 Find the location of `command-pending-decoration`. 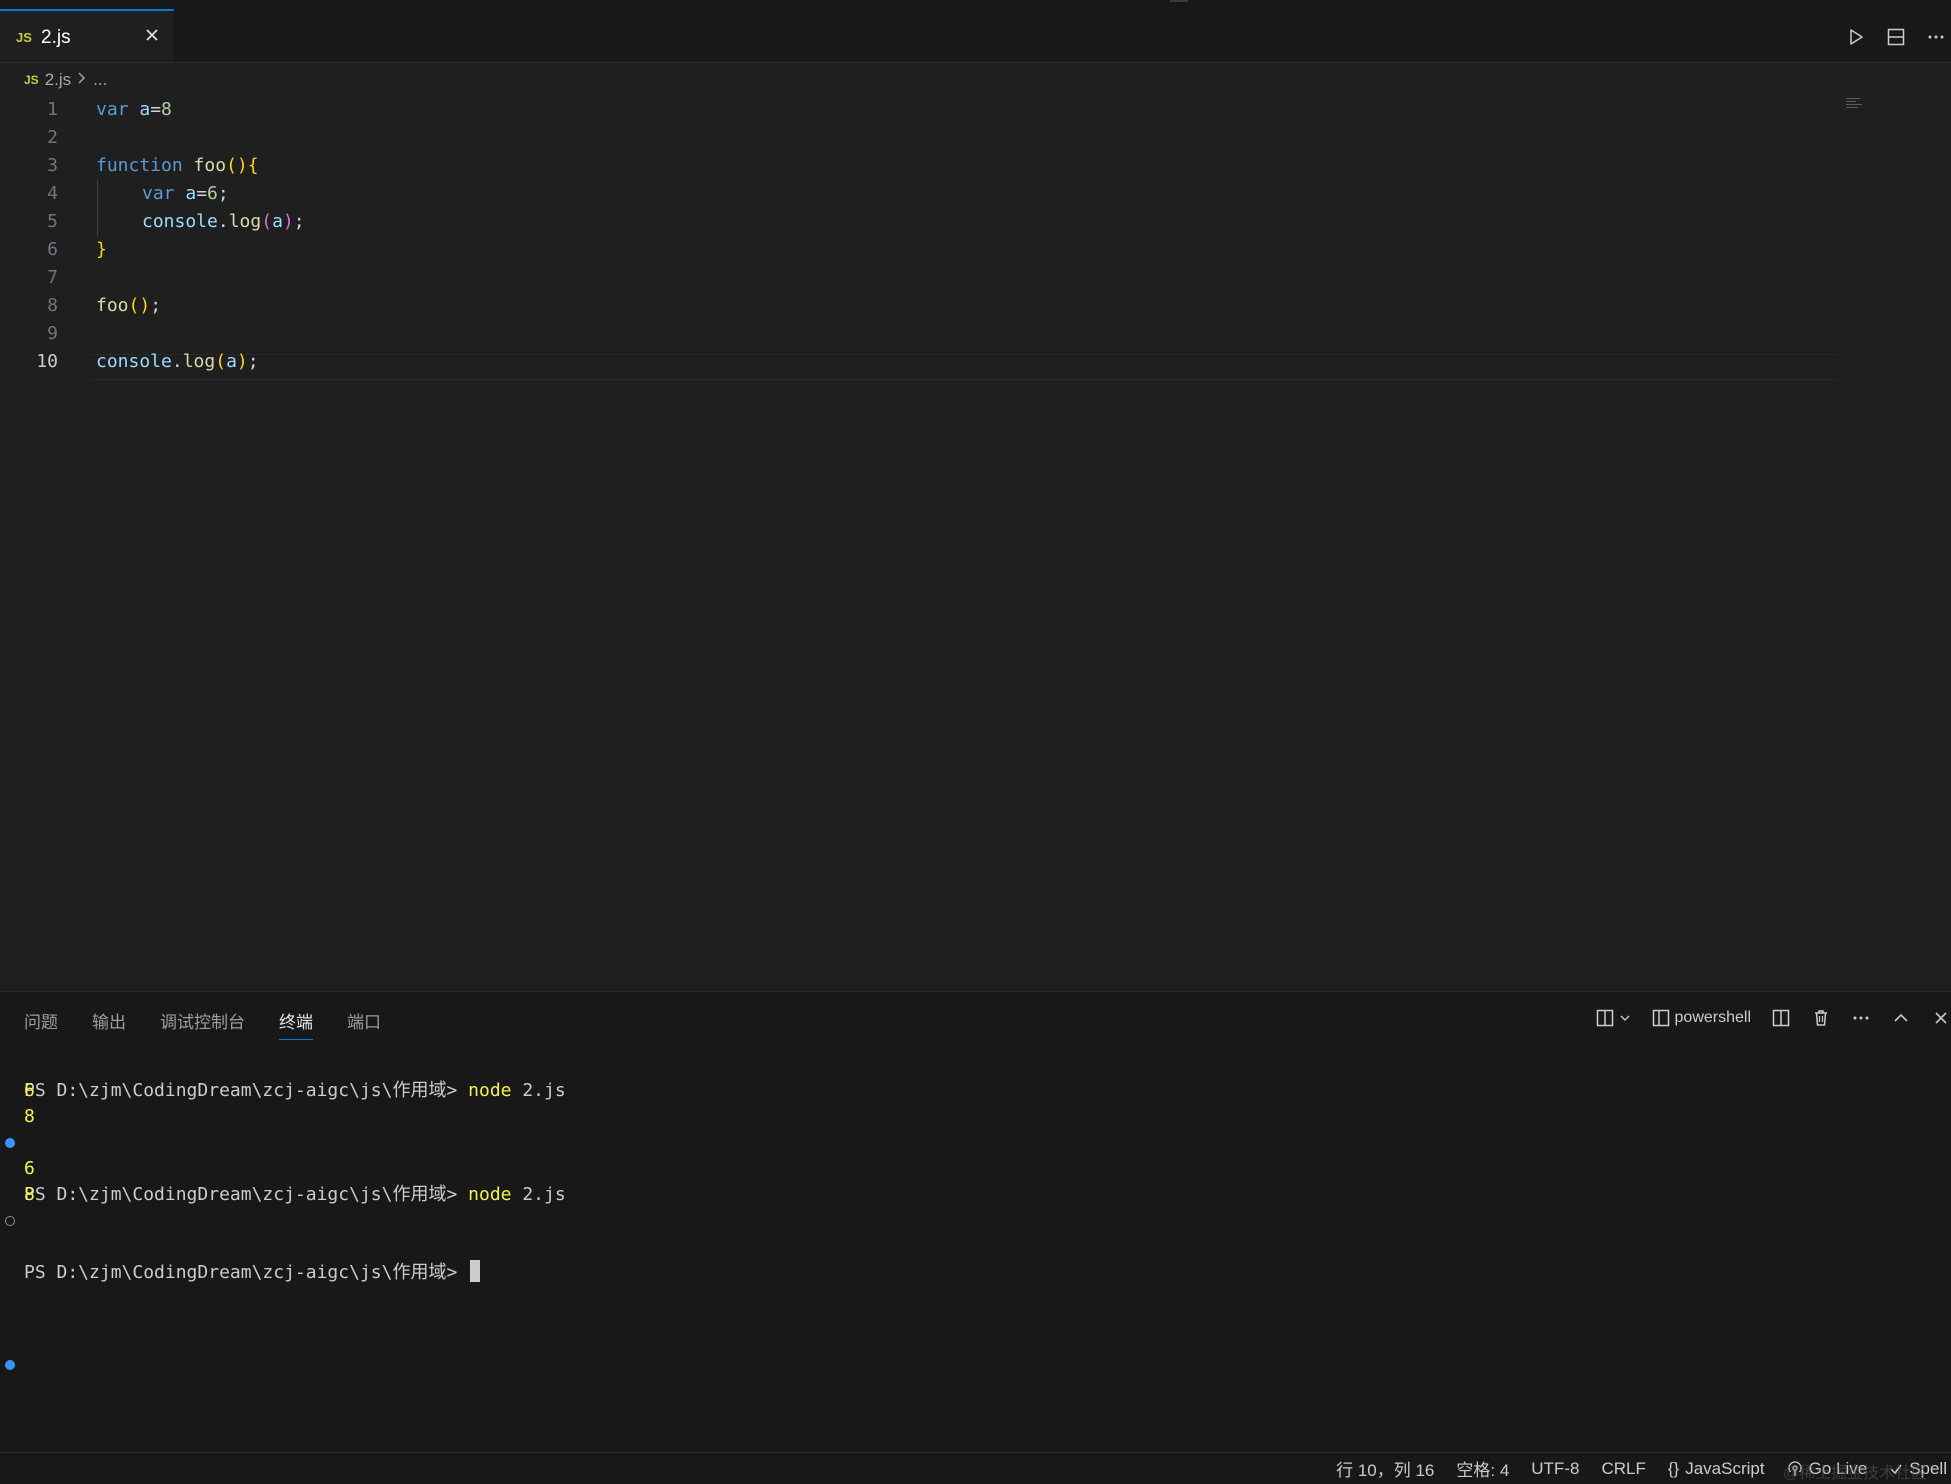

command-pending-decoration is located at coordinates (10, 1221).